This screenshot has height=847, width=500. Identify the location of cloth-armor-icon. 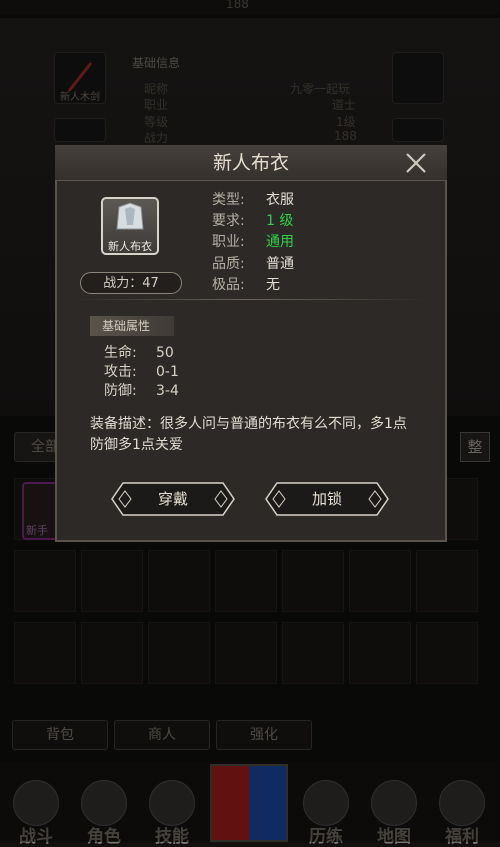
(130, 216).